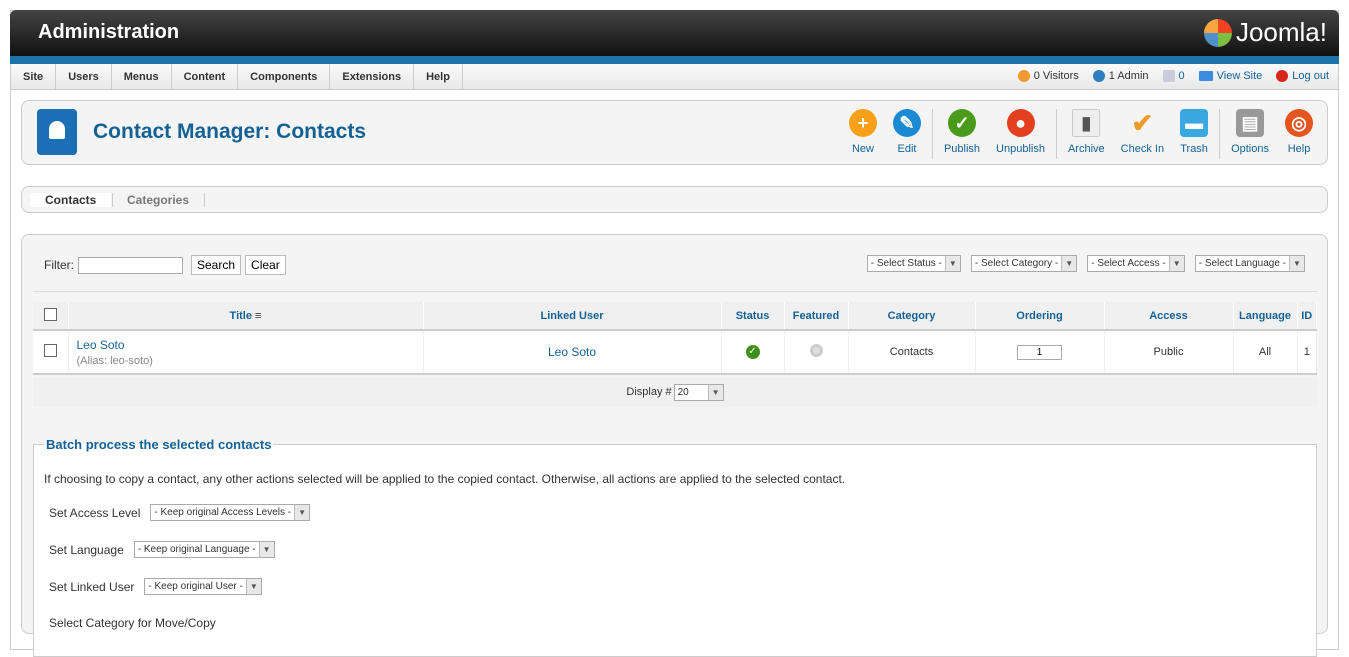 The height and width of the screenshot is (657, 1349). I want to click on select-all-header, so click(51, 316).